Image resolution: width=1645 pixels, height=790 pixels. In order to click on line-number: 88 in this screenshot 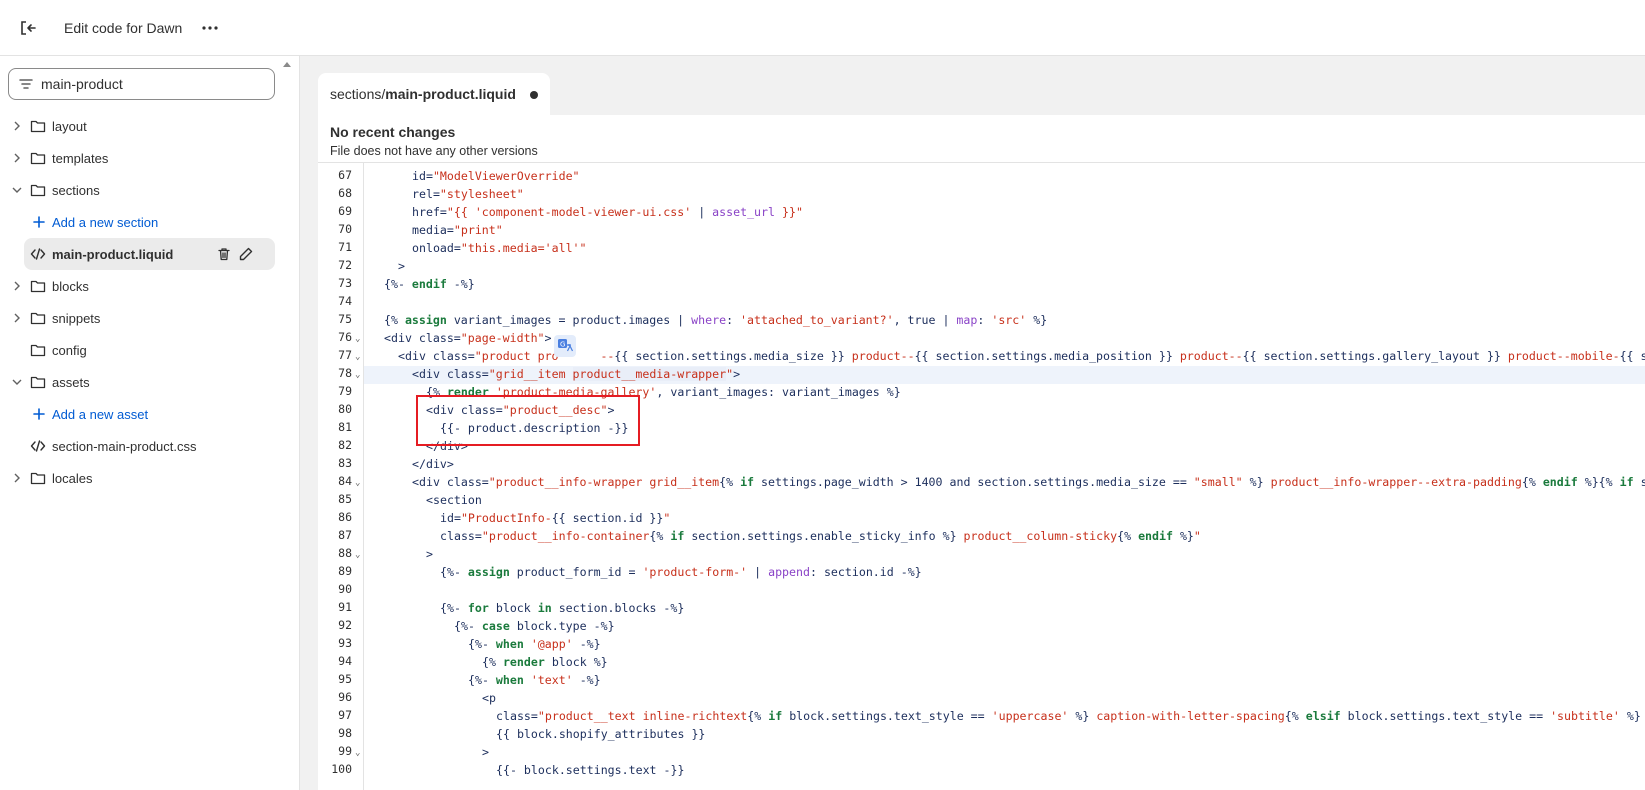, I will do `click(345, 553)`.